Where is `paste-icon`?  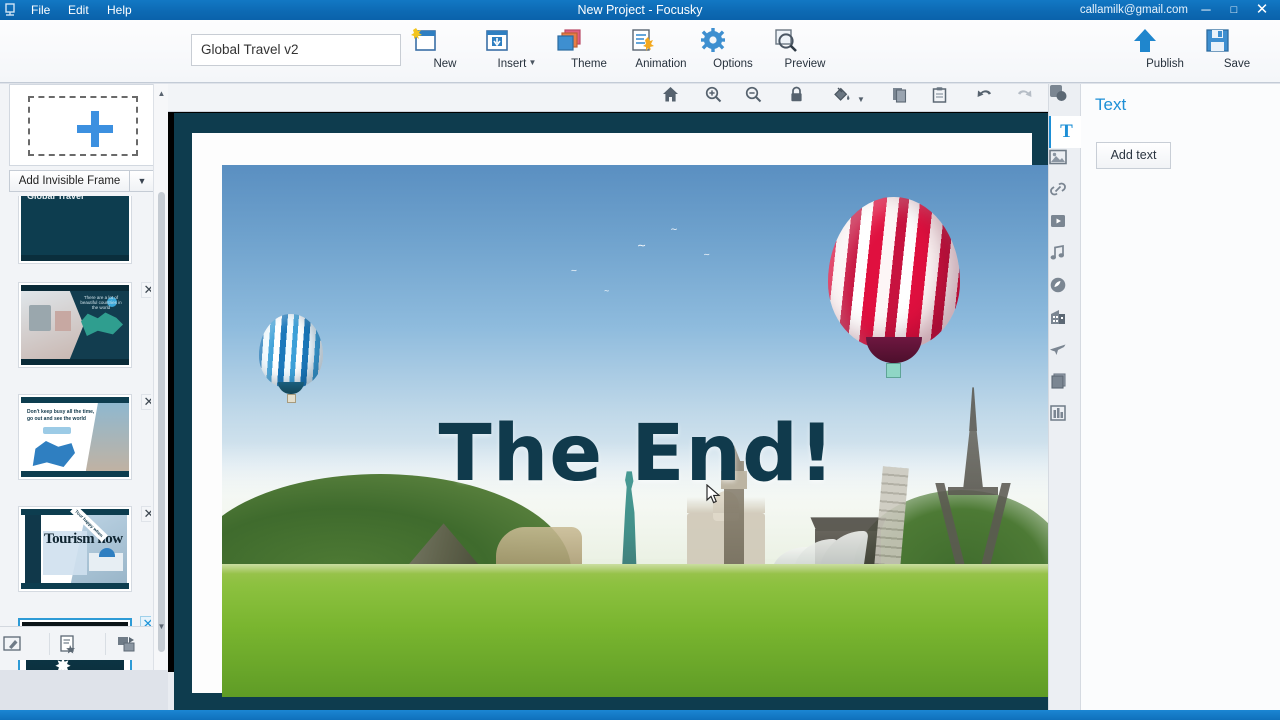
paste-icon is located at coordinates (945, 98).